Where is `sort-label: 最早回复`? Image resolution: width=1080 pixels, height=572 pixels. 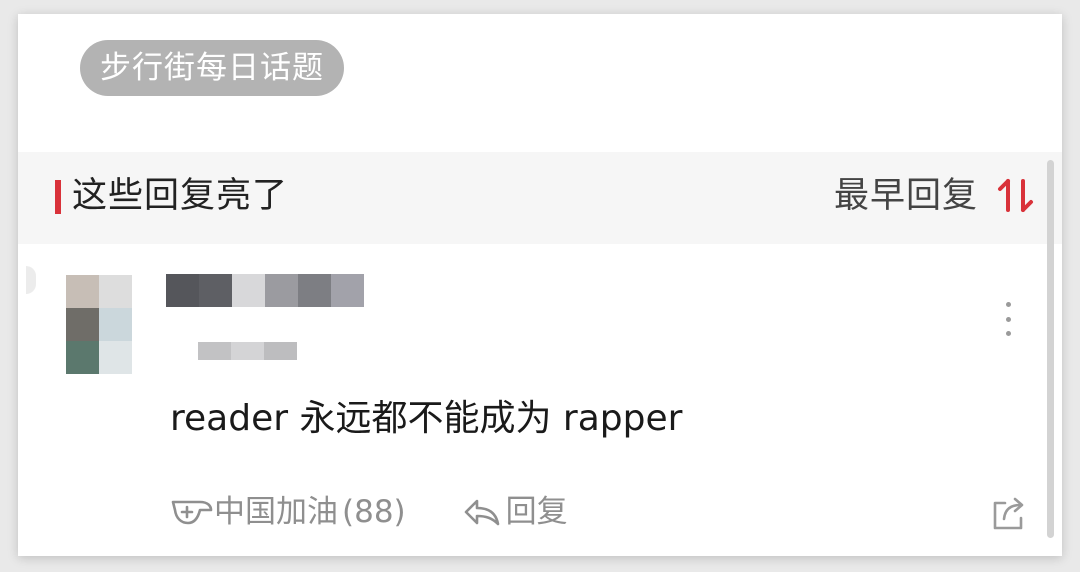 sort-label: 最早回复 is located at coordinates (905, 196).